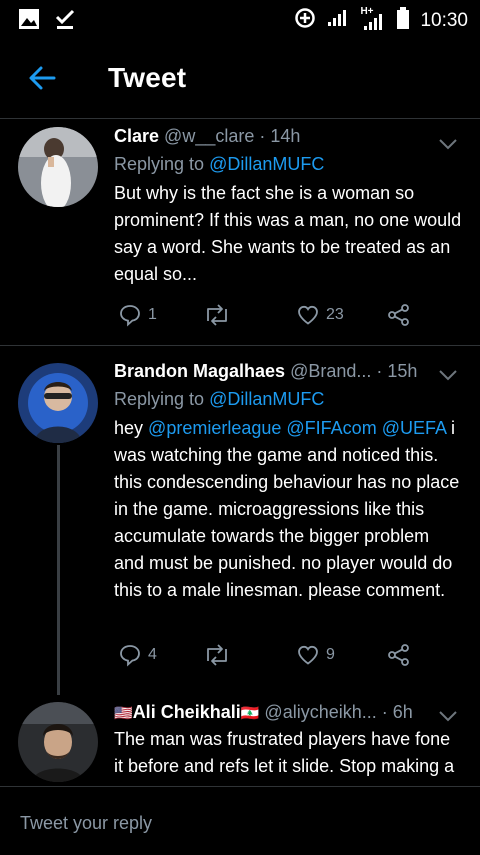 The height and width of the screenshot is (855, 480). I want to click on app-header: Tweet, so click(240, 79).